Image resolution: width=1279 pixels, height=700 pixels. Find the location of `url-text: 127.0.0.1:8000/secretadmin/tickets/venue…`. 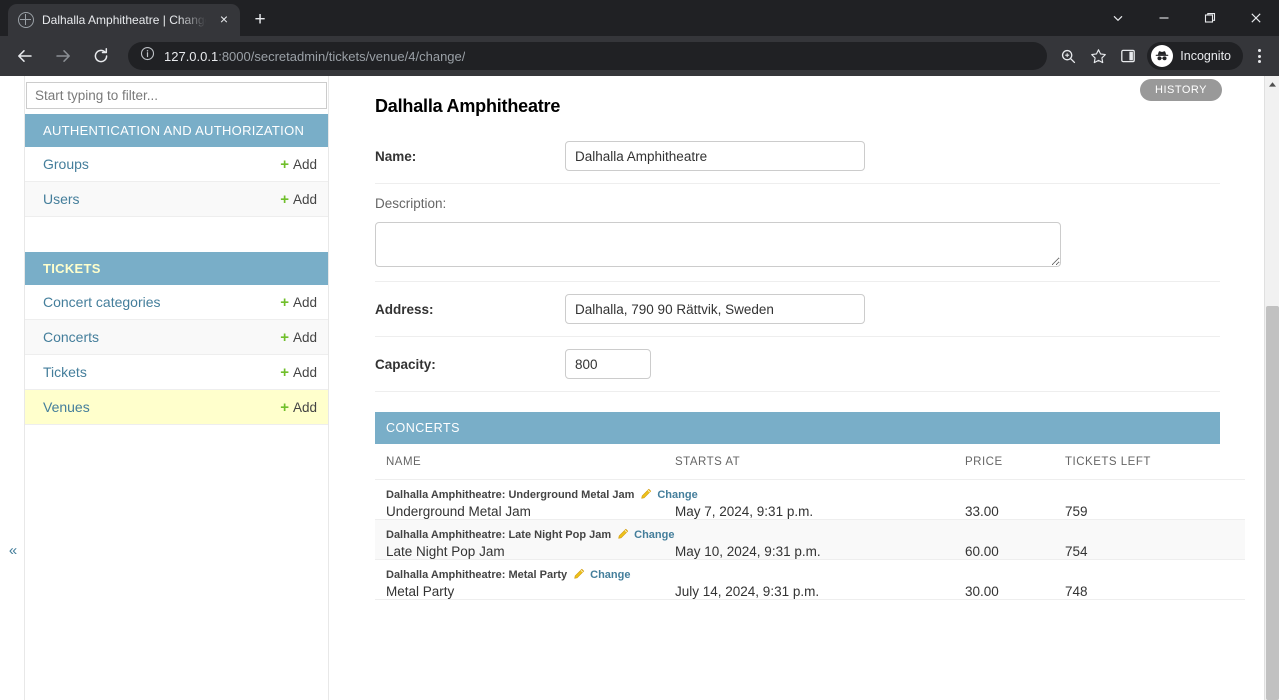

url-text: 127.0.0.1:8000/secretadmin/tickets/venue… is located at coordinates (314, 56).